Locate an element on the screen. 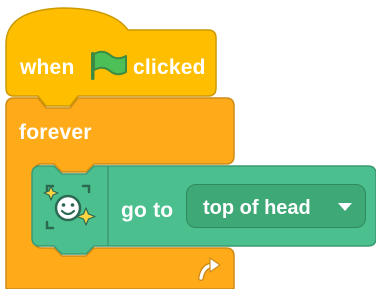 This screenshot has height=289, width=376. forever-label: forever is located at coordinates (55, 132).